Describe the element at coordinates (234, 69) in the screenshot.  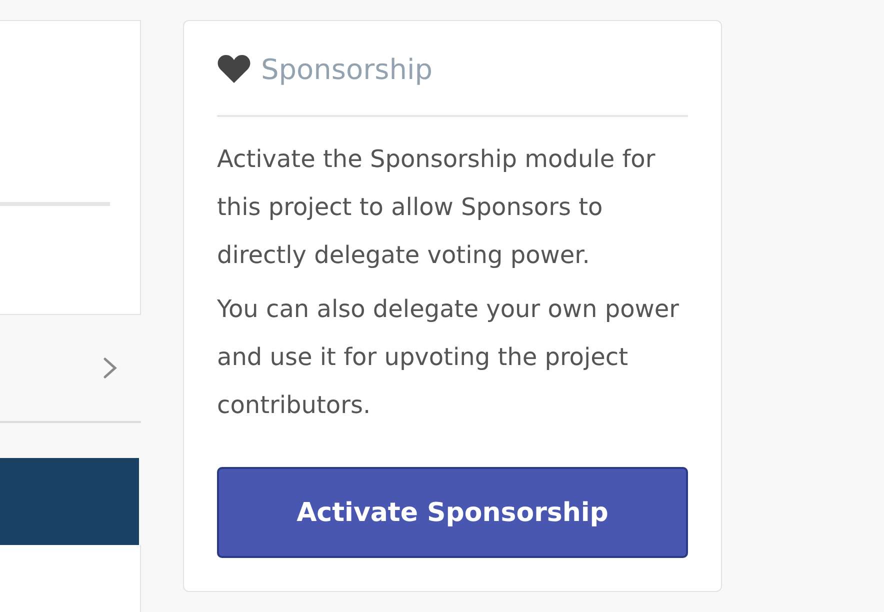
I see `heart-icon` at that location.